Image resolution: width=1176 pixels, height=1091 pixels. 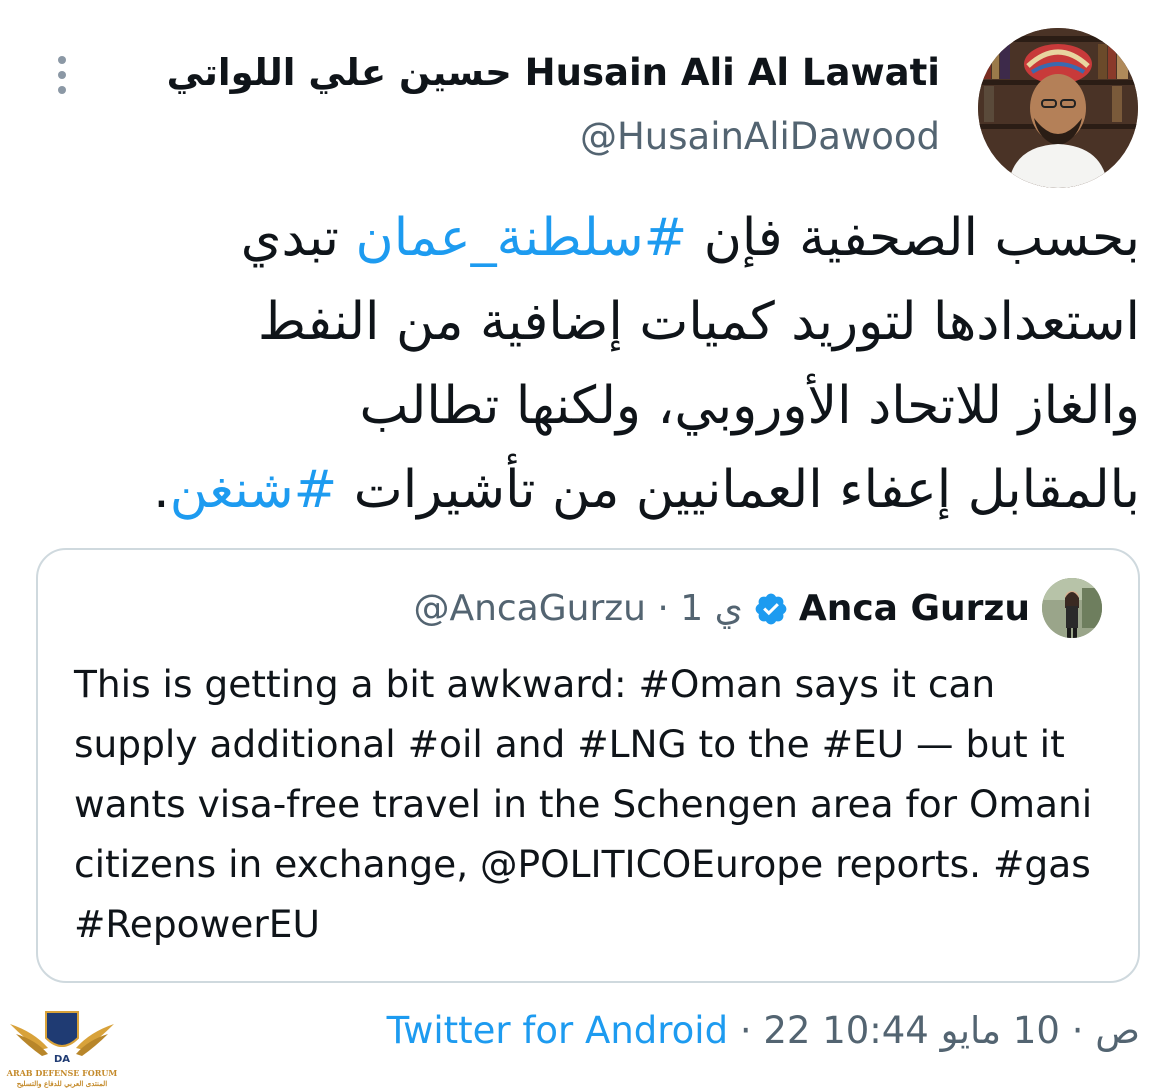 What do you see at coordinates (62, 60) in the screenshot?
I see `more-vertical-icon` at bounding box center [62, 60].